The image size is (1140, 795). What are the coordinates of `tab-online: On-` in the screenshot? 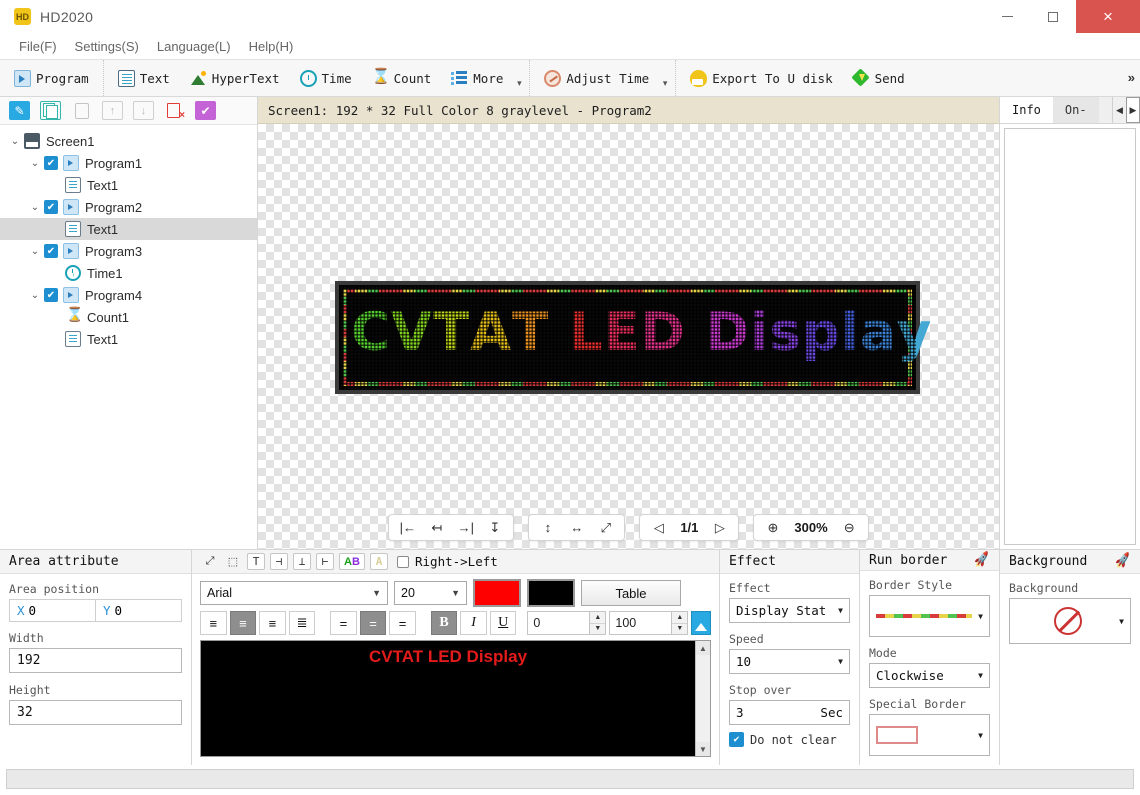 It's located at (1075, 110).